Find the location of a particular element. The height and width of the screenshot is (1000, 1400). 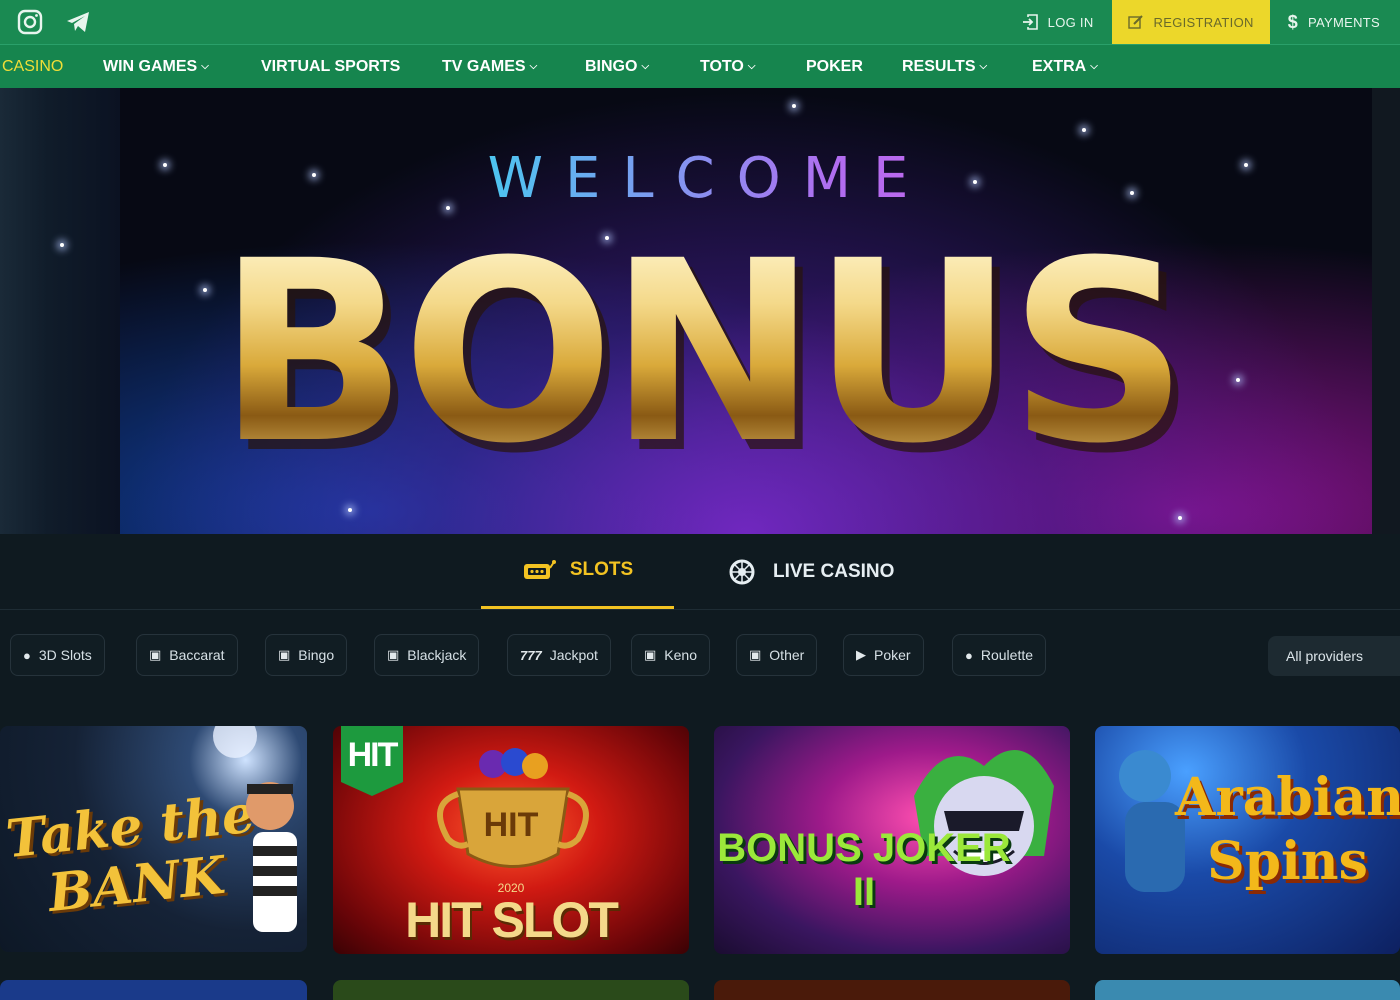

nav-label: WIN GAMES is located at coordinates (150, 66).